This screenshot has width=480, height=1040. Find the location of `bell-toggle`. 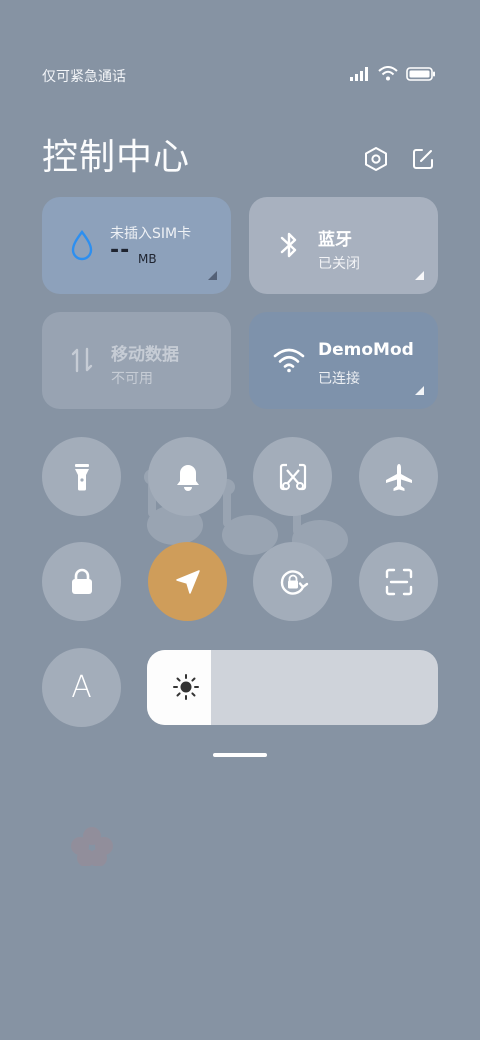

bell-toggle is located at coordinates (187, 476).